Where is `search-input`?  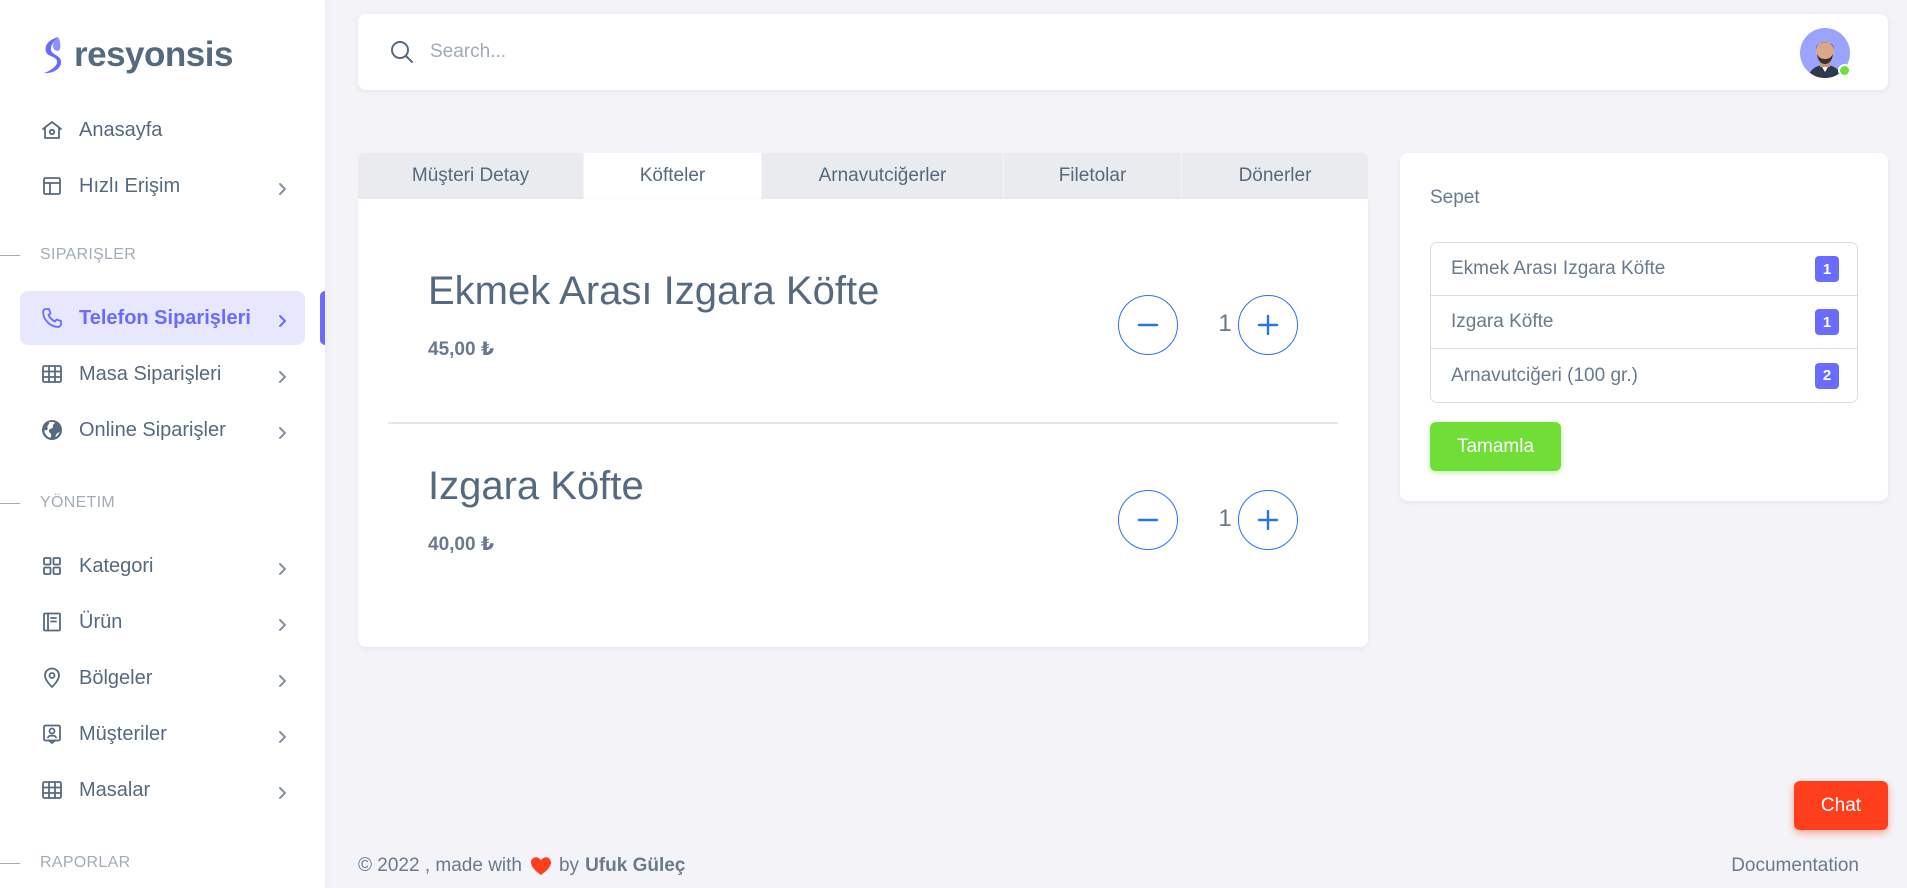
search-input is located at coordinates (880, 52).